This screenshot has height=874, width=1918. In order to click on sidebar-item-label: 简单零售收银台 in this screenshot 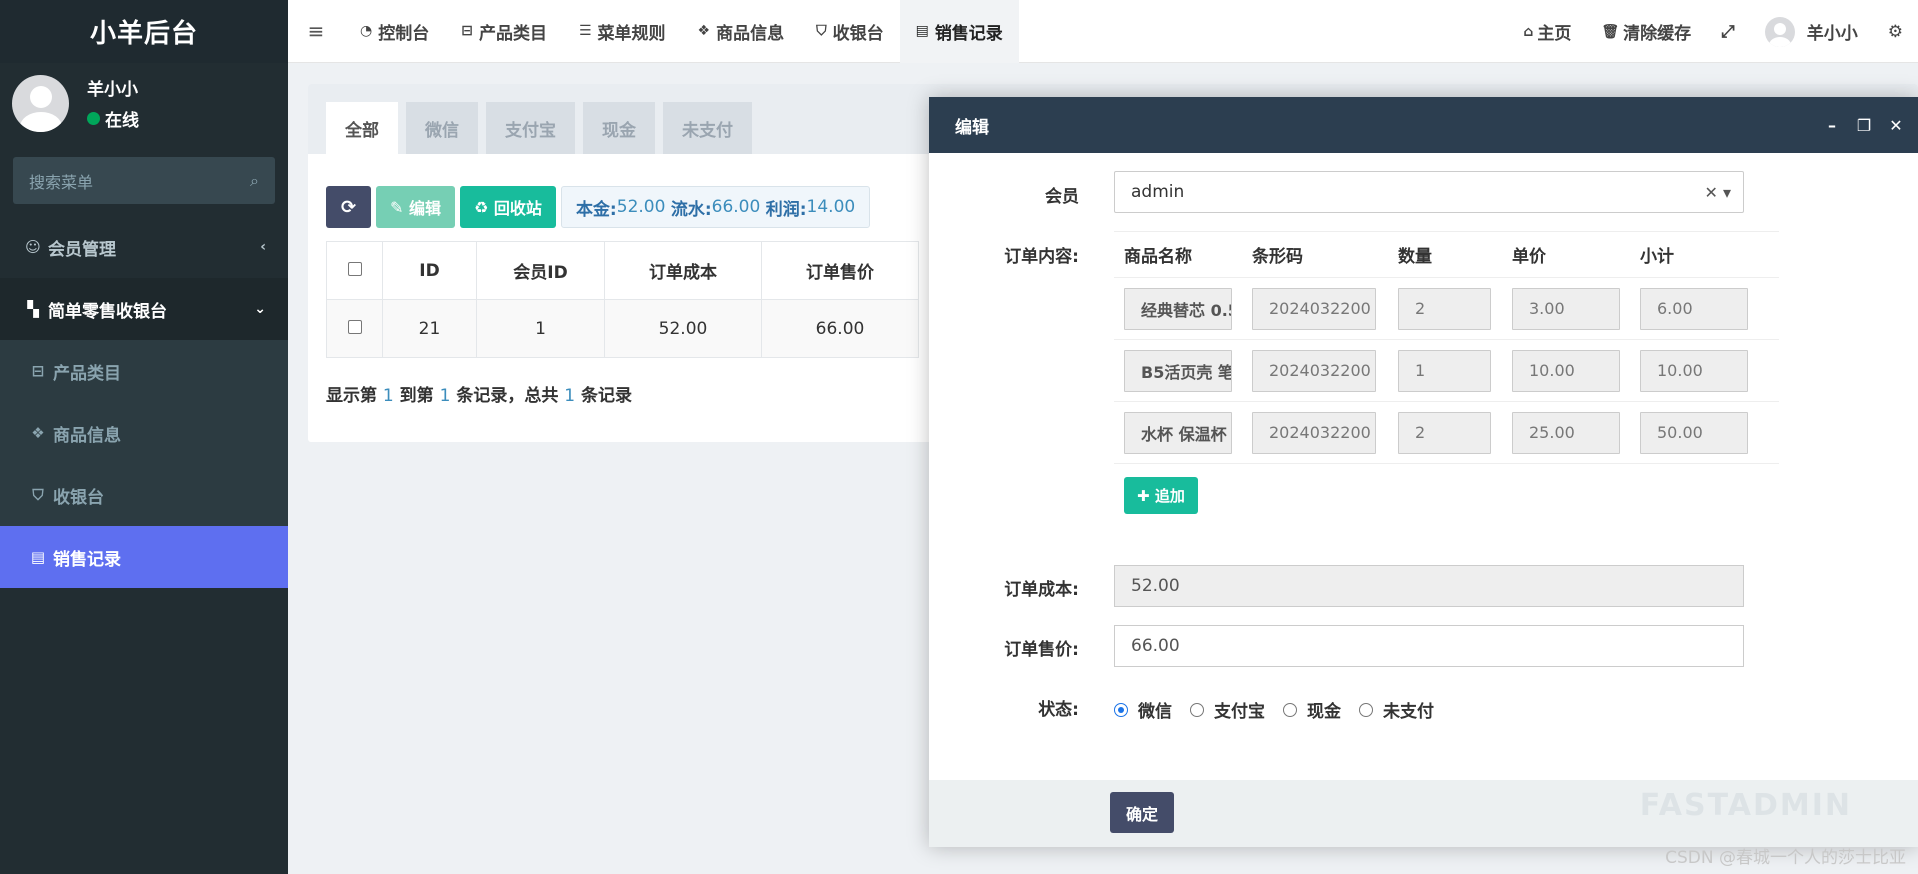, I will do `click(107, 311)`.